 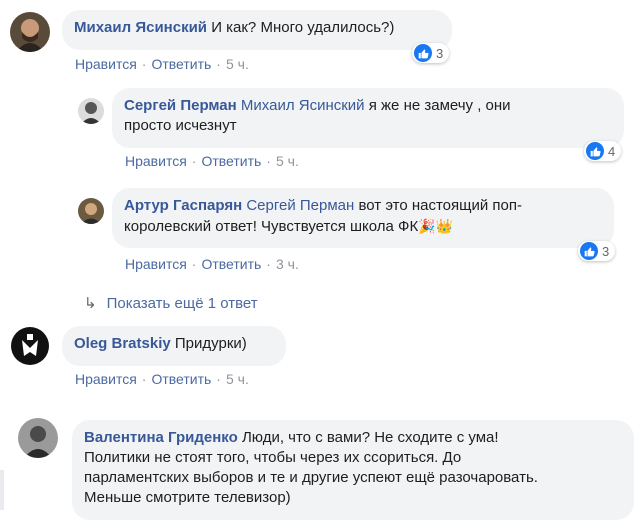 I want to click on comment-text: вот это настоящий поп-, so click(x=440, y=205).